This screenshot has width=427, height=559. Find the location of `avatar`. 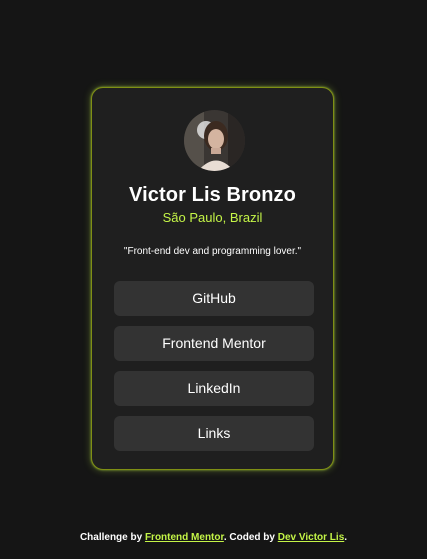

avatar is located at coordinates (214, 140).